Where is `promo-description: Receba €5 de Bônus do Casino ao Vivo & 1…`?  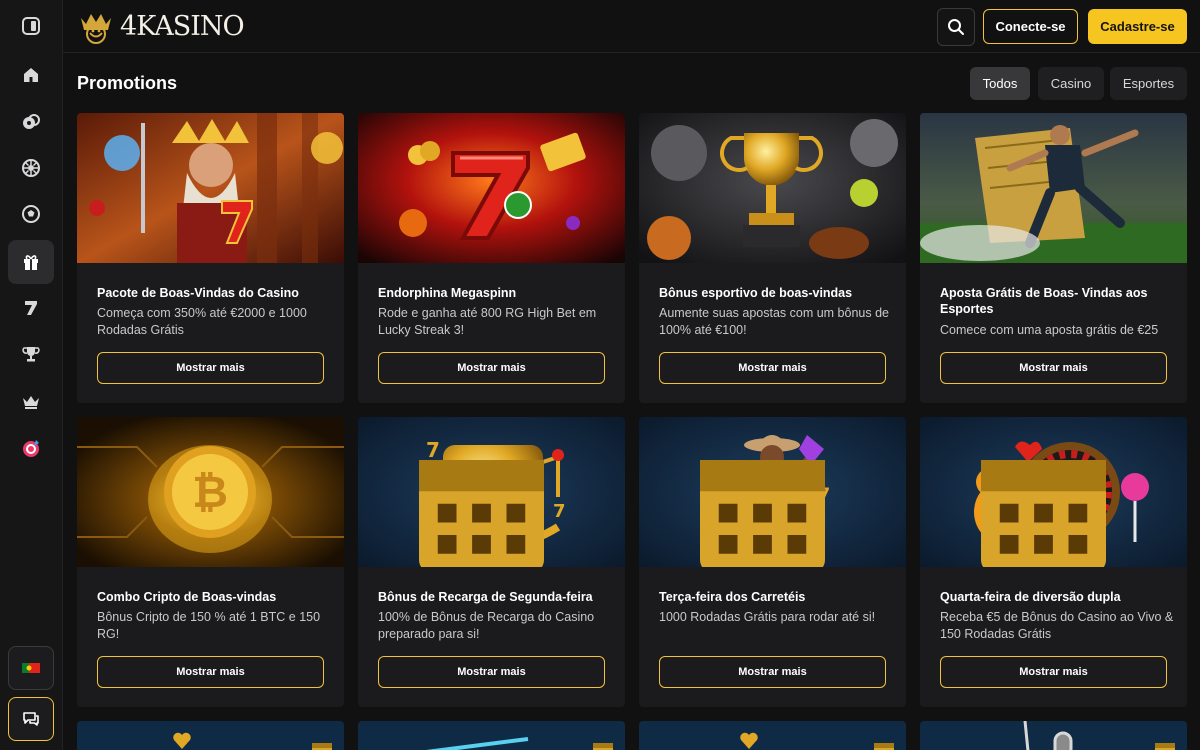 promo-description: Receba €5 de Bônus do Casino ao Vivo & 1… is located at coordinates (1057, 625).